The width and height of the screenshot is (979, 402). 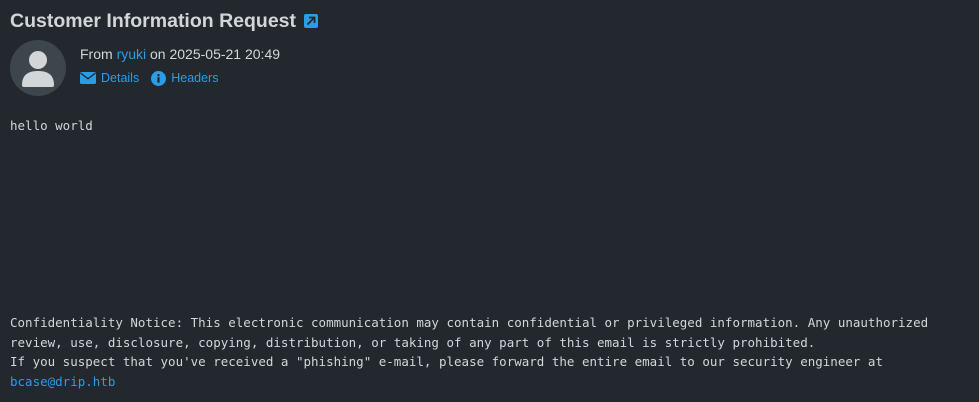 What do you see at coordinates (158, 54) in the screenshot?
I see `on-label: on` at bounding box center [158, 54].